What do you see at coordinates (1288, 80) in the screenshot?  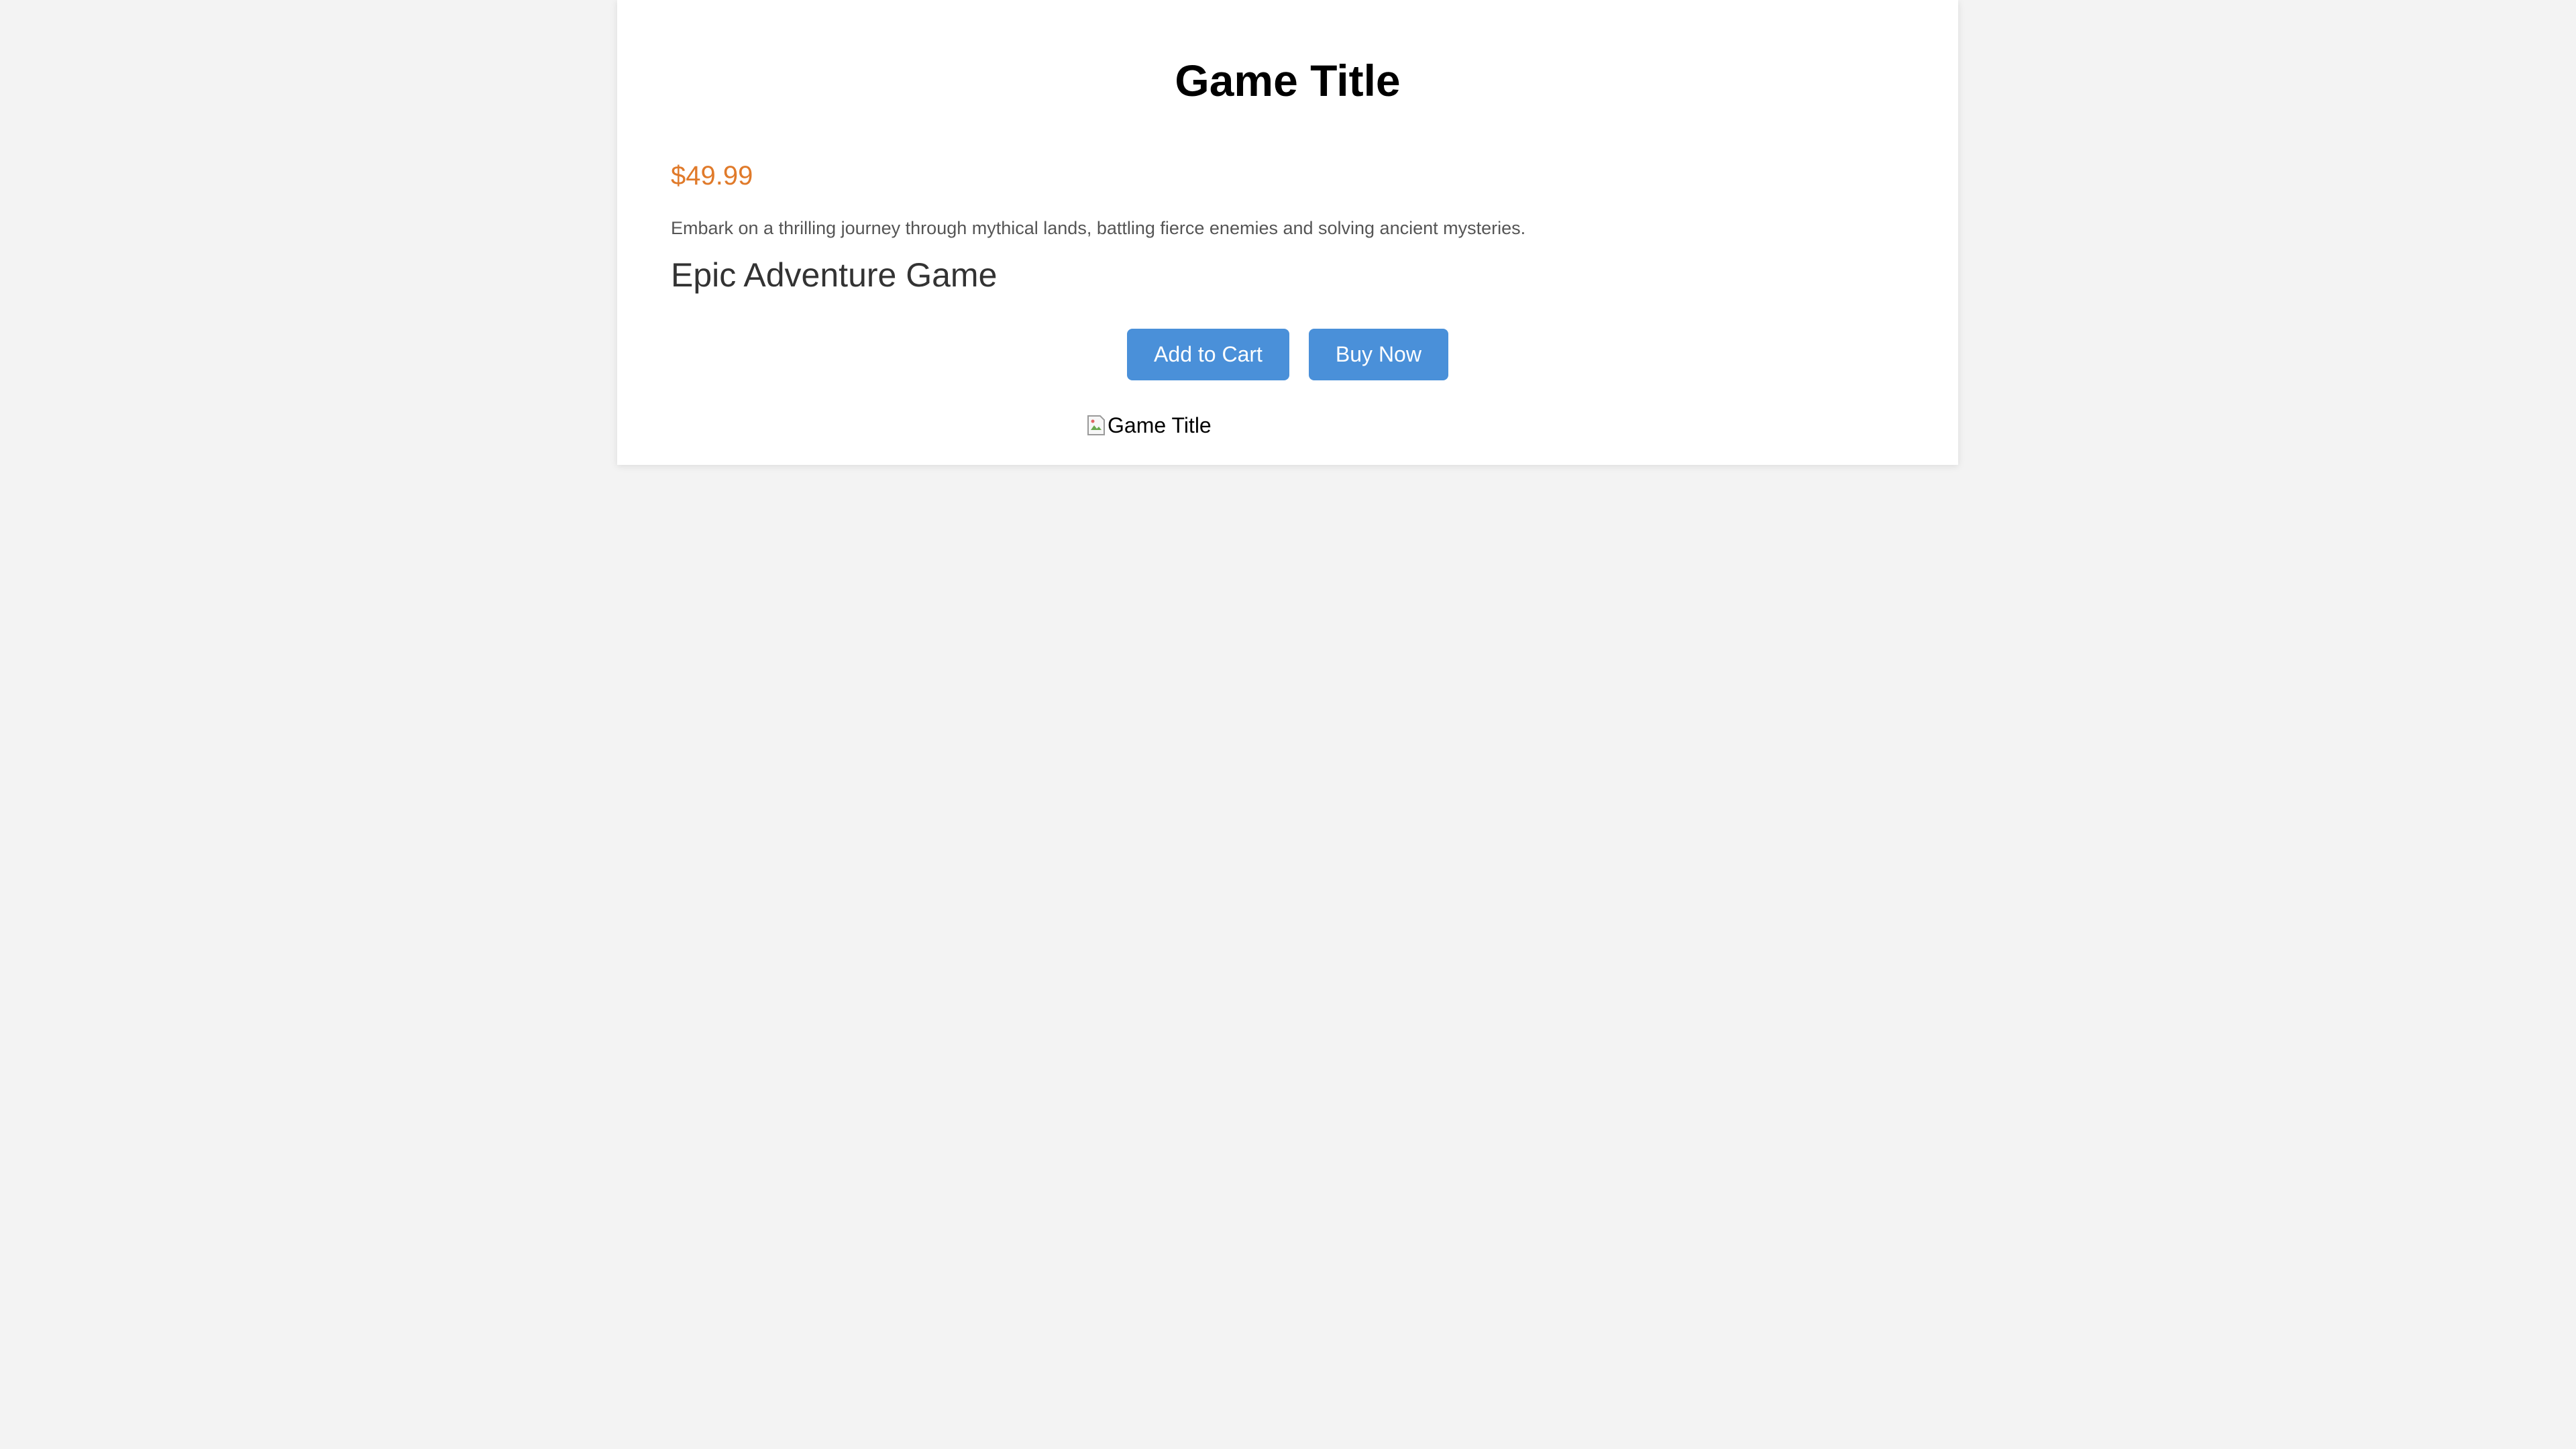 I see `page-title: Game Title` at bounding box center [1288, 80].